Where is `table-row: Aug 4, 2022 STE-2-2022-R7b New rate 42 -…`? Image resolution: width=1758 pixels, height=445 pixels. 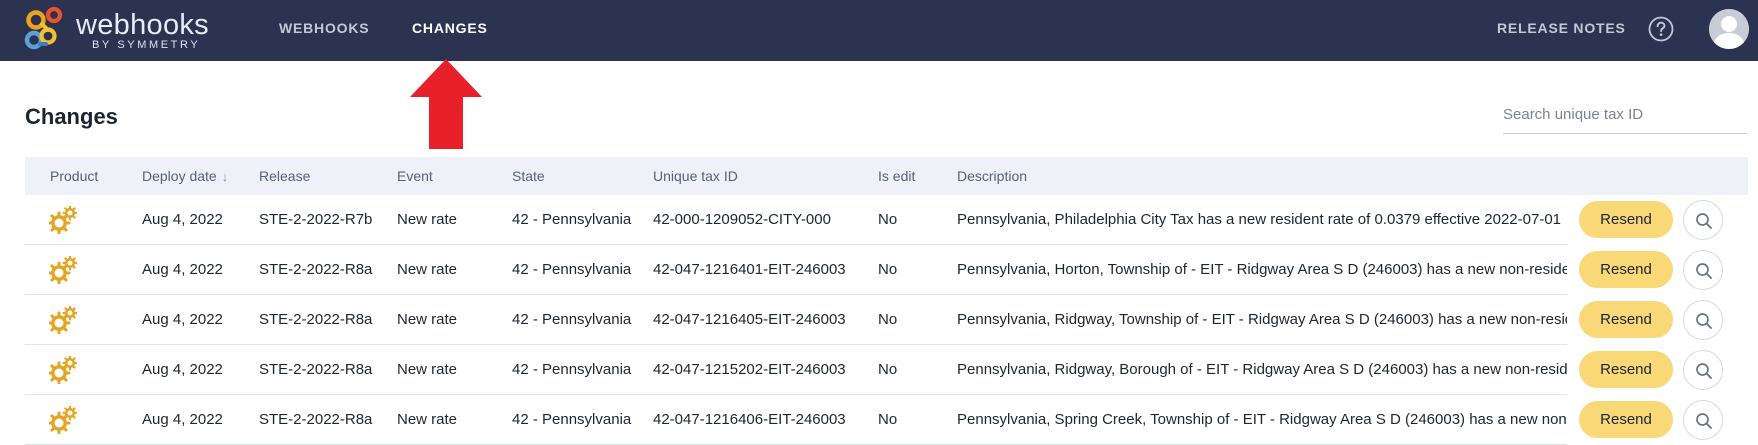
table-row: Aug 4, 2022 STE-2-2022-R7b New rate 42 -… is located at coordinates (886, 220).